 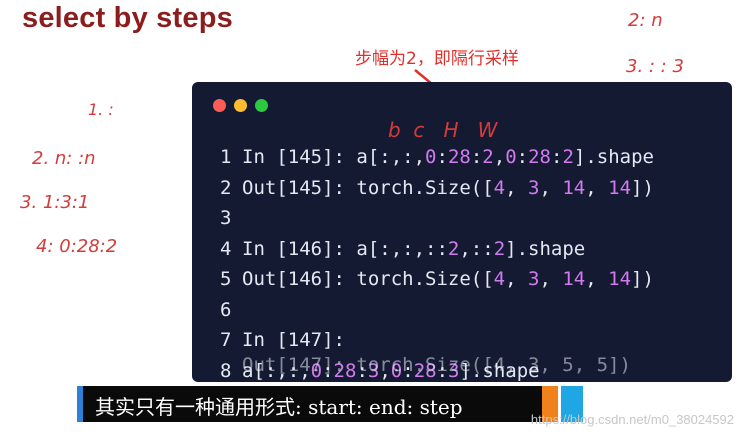 I want to click on line-number: 4, so click(x=226, y=248).